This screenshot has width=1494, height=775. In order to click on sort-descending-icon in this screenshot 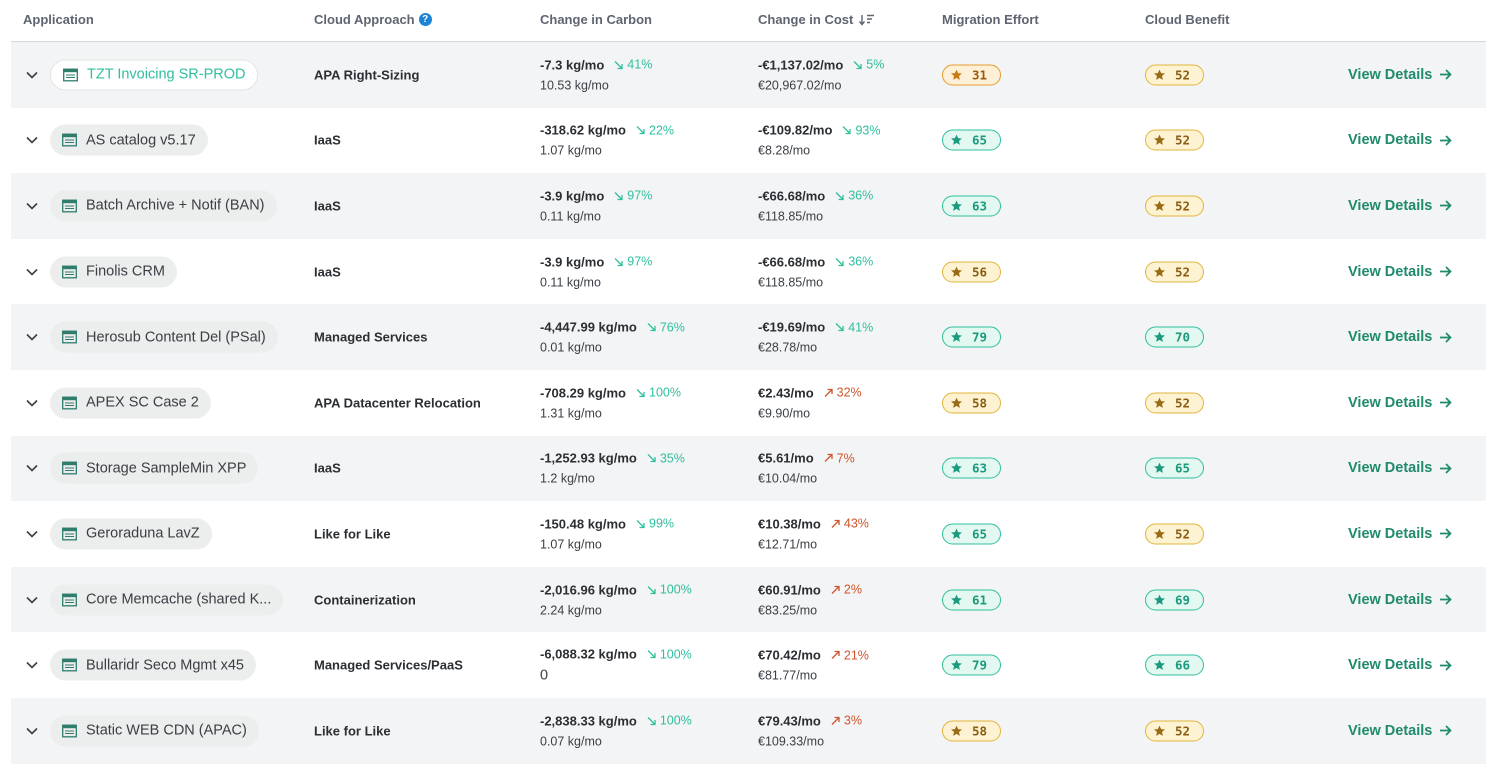, I will do `click(867, 20)`.